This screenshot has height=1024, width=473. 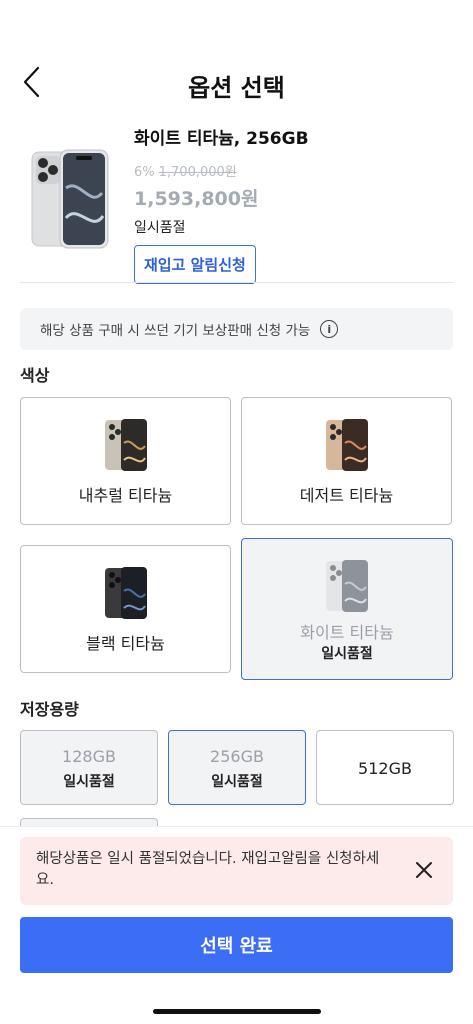 I want to click on stock-status: 일시품절, so click(x=160, y=228).